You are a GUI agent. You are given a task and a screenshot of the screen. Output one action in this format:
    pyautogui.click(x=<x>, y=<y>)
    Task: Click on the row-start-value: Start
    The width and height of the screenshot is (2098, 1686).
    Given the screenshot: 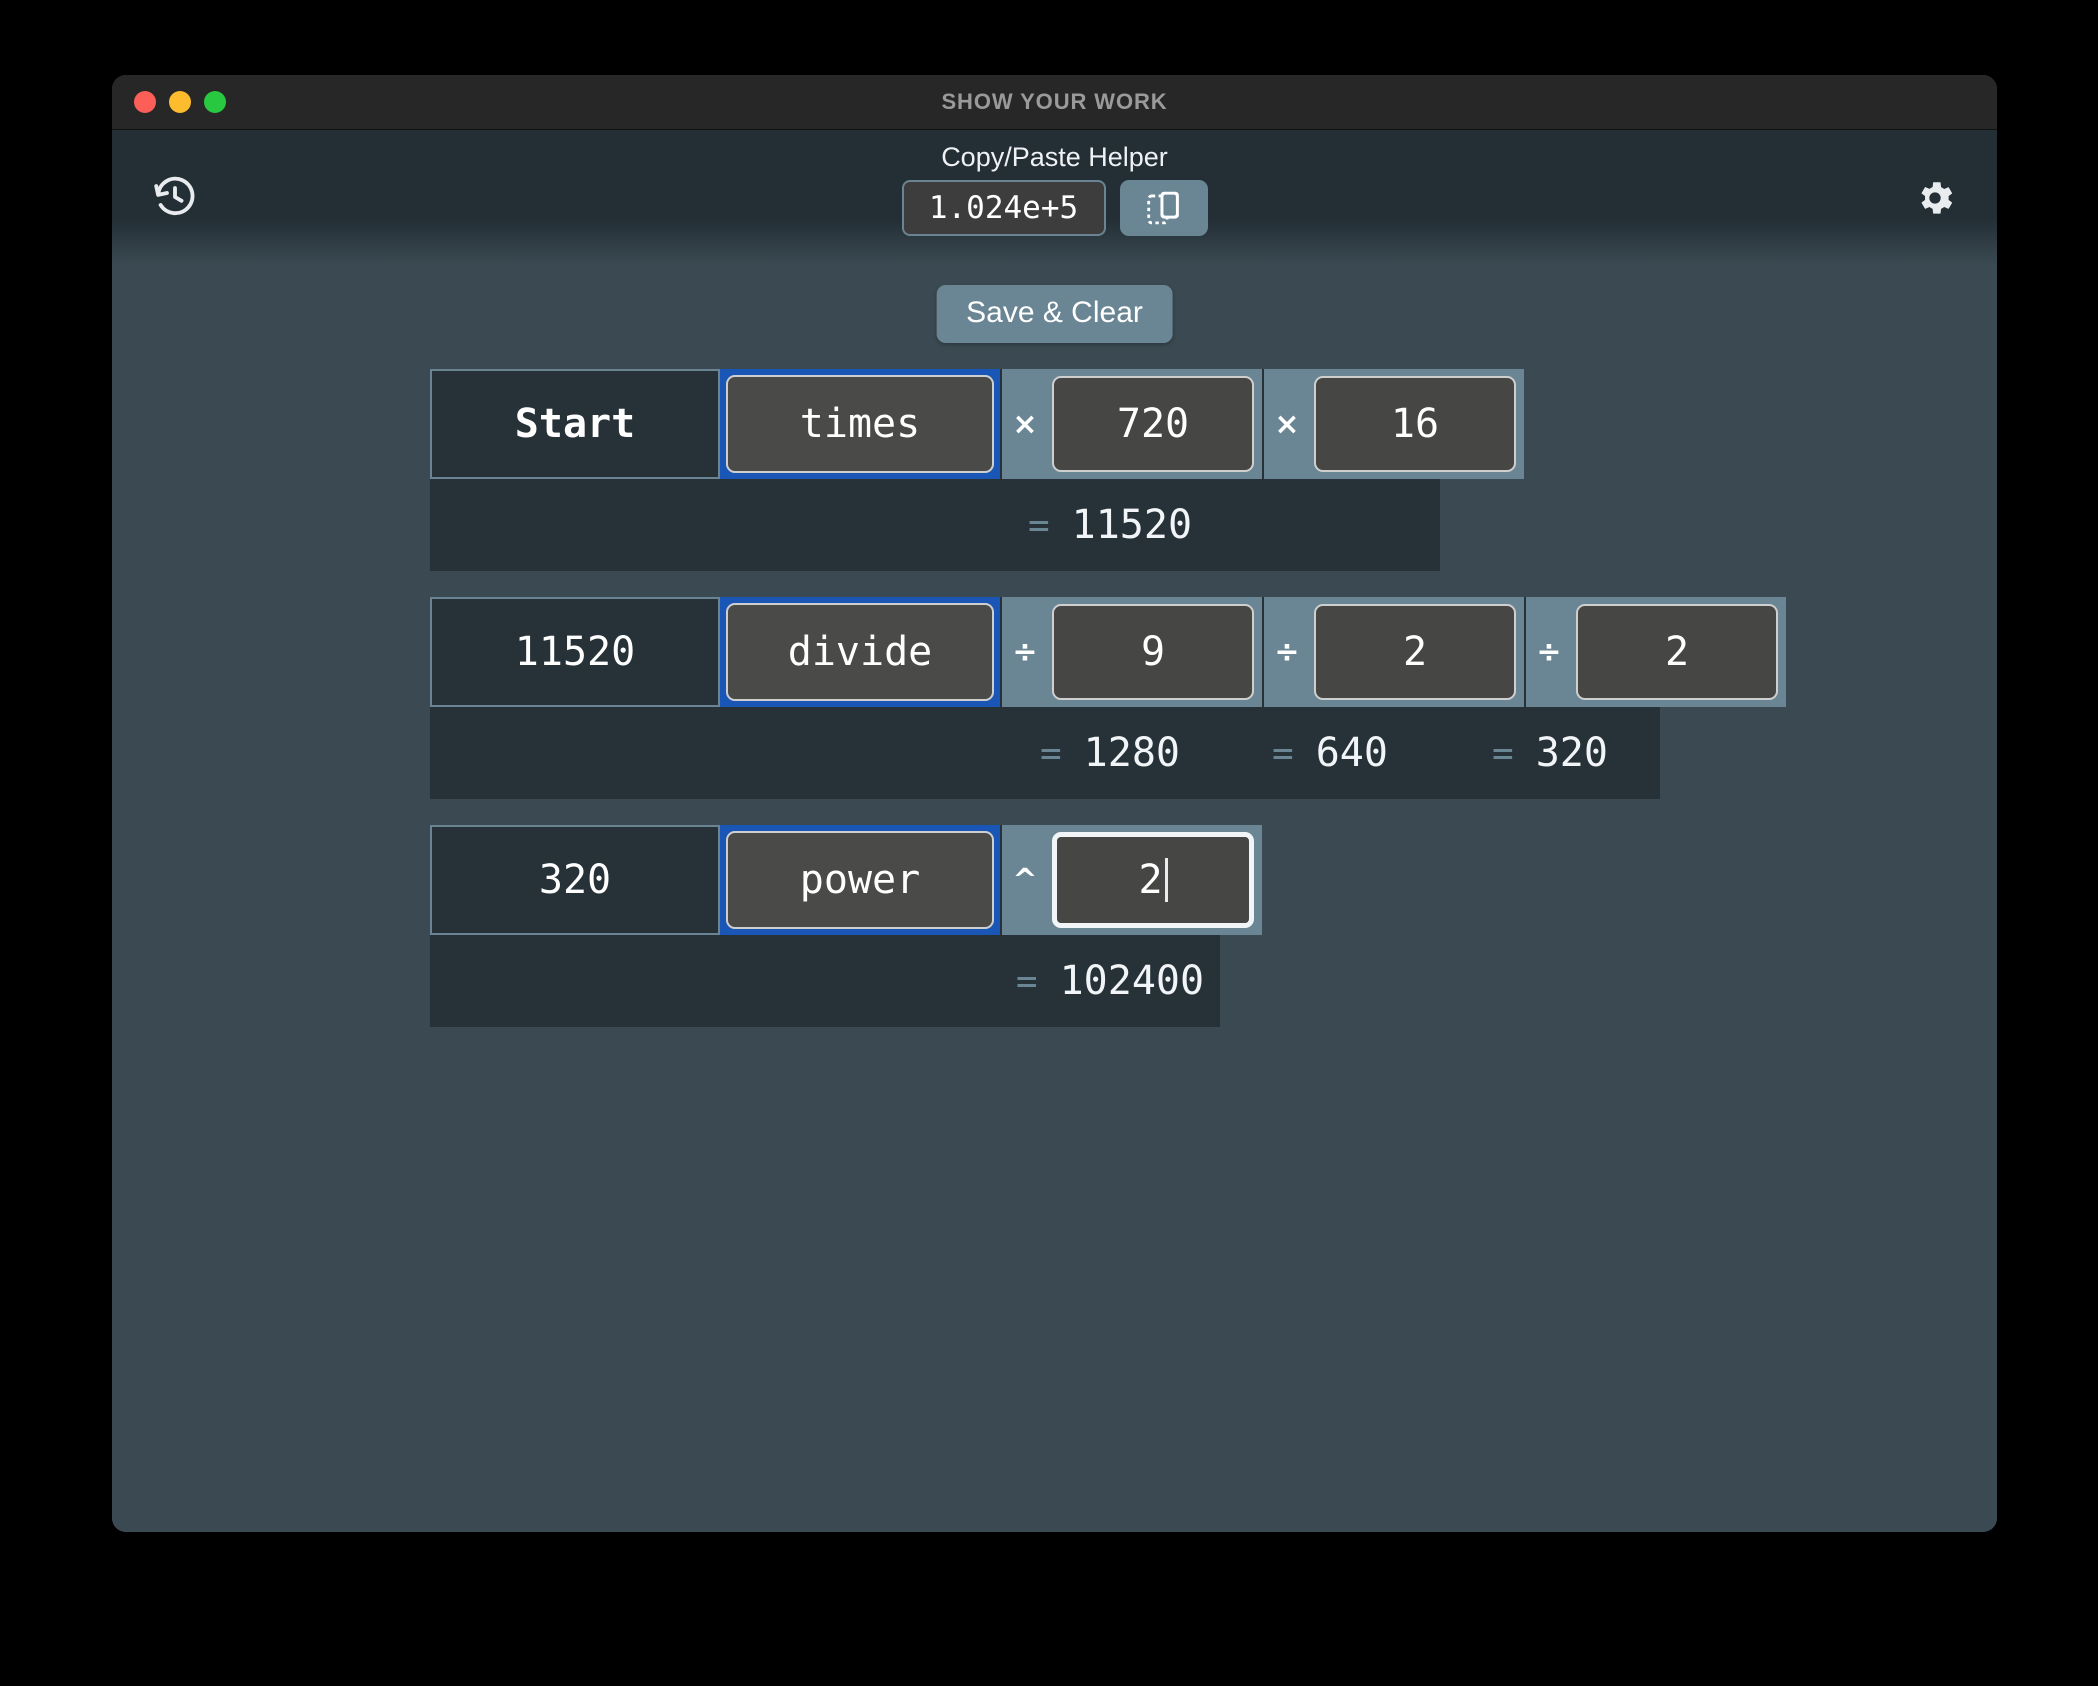 What is the action you would take?
    pyautogui.click(x=575, y=424)
    